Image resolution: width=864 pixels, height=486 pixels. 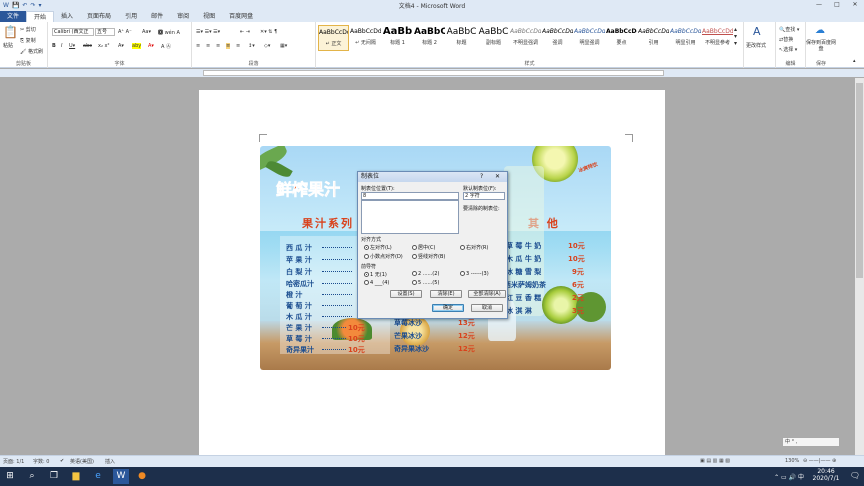 I want to click on style-title: AaBbC 标题, so click(x=461, y=38).